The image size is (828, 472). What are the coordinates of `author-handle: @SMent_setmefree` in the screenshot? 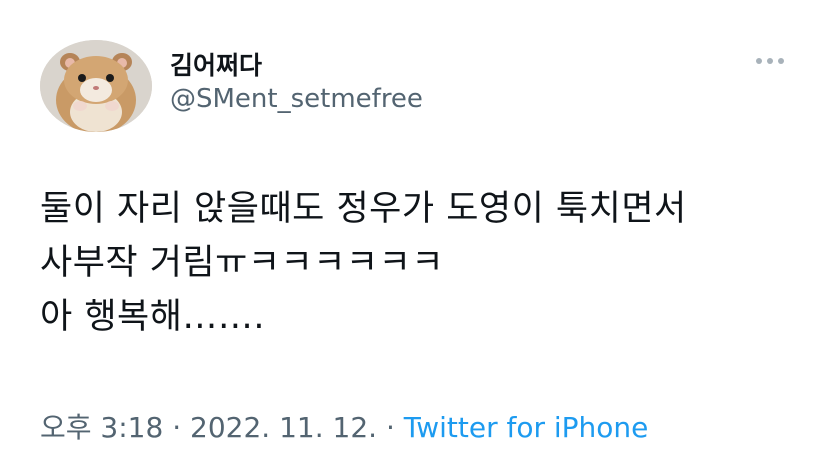 It's located at (296, 99).